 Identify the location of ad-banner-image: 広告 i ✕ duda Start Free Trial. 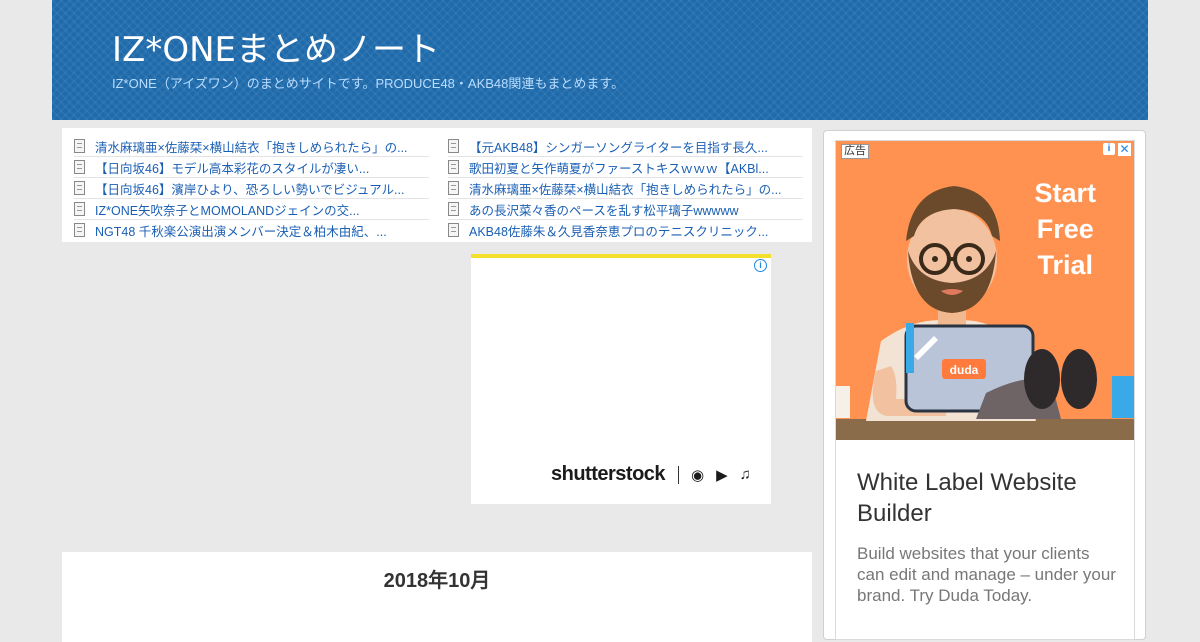
(985, 290).